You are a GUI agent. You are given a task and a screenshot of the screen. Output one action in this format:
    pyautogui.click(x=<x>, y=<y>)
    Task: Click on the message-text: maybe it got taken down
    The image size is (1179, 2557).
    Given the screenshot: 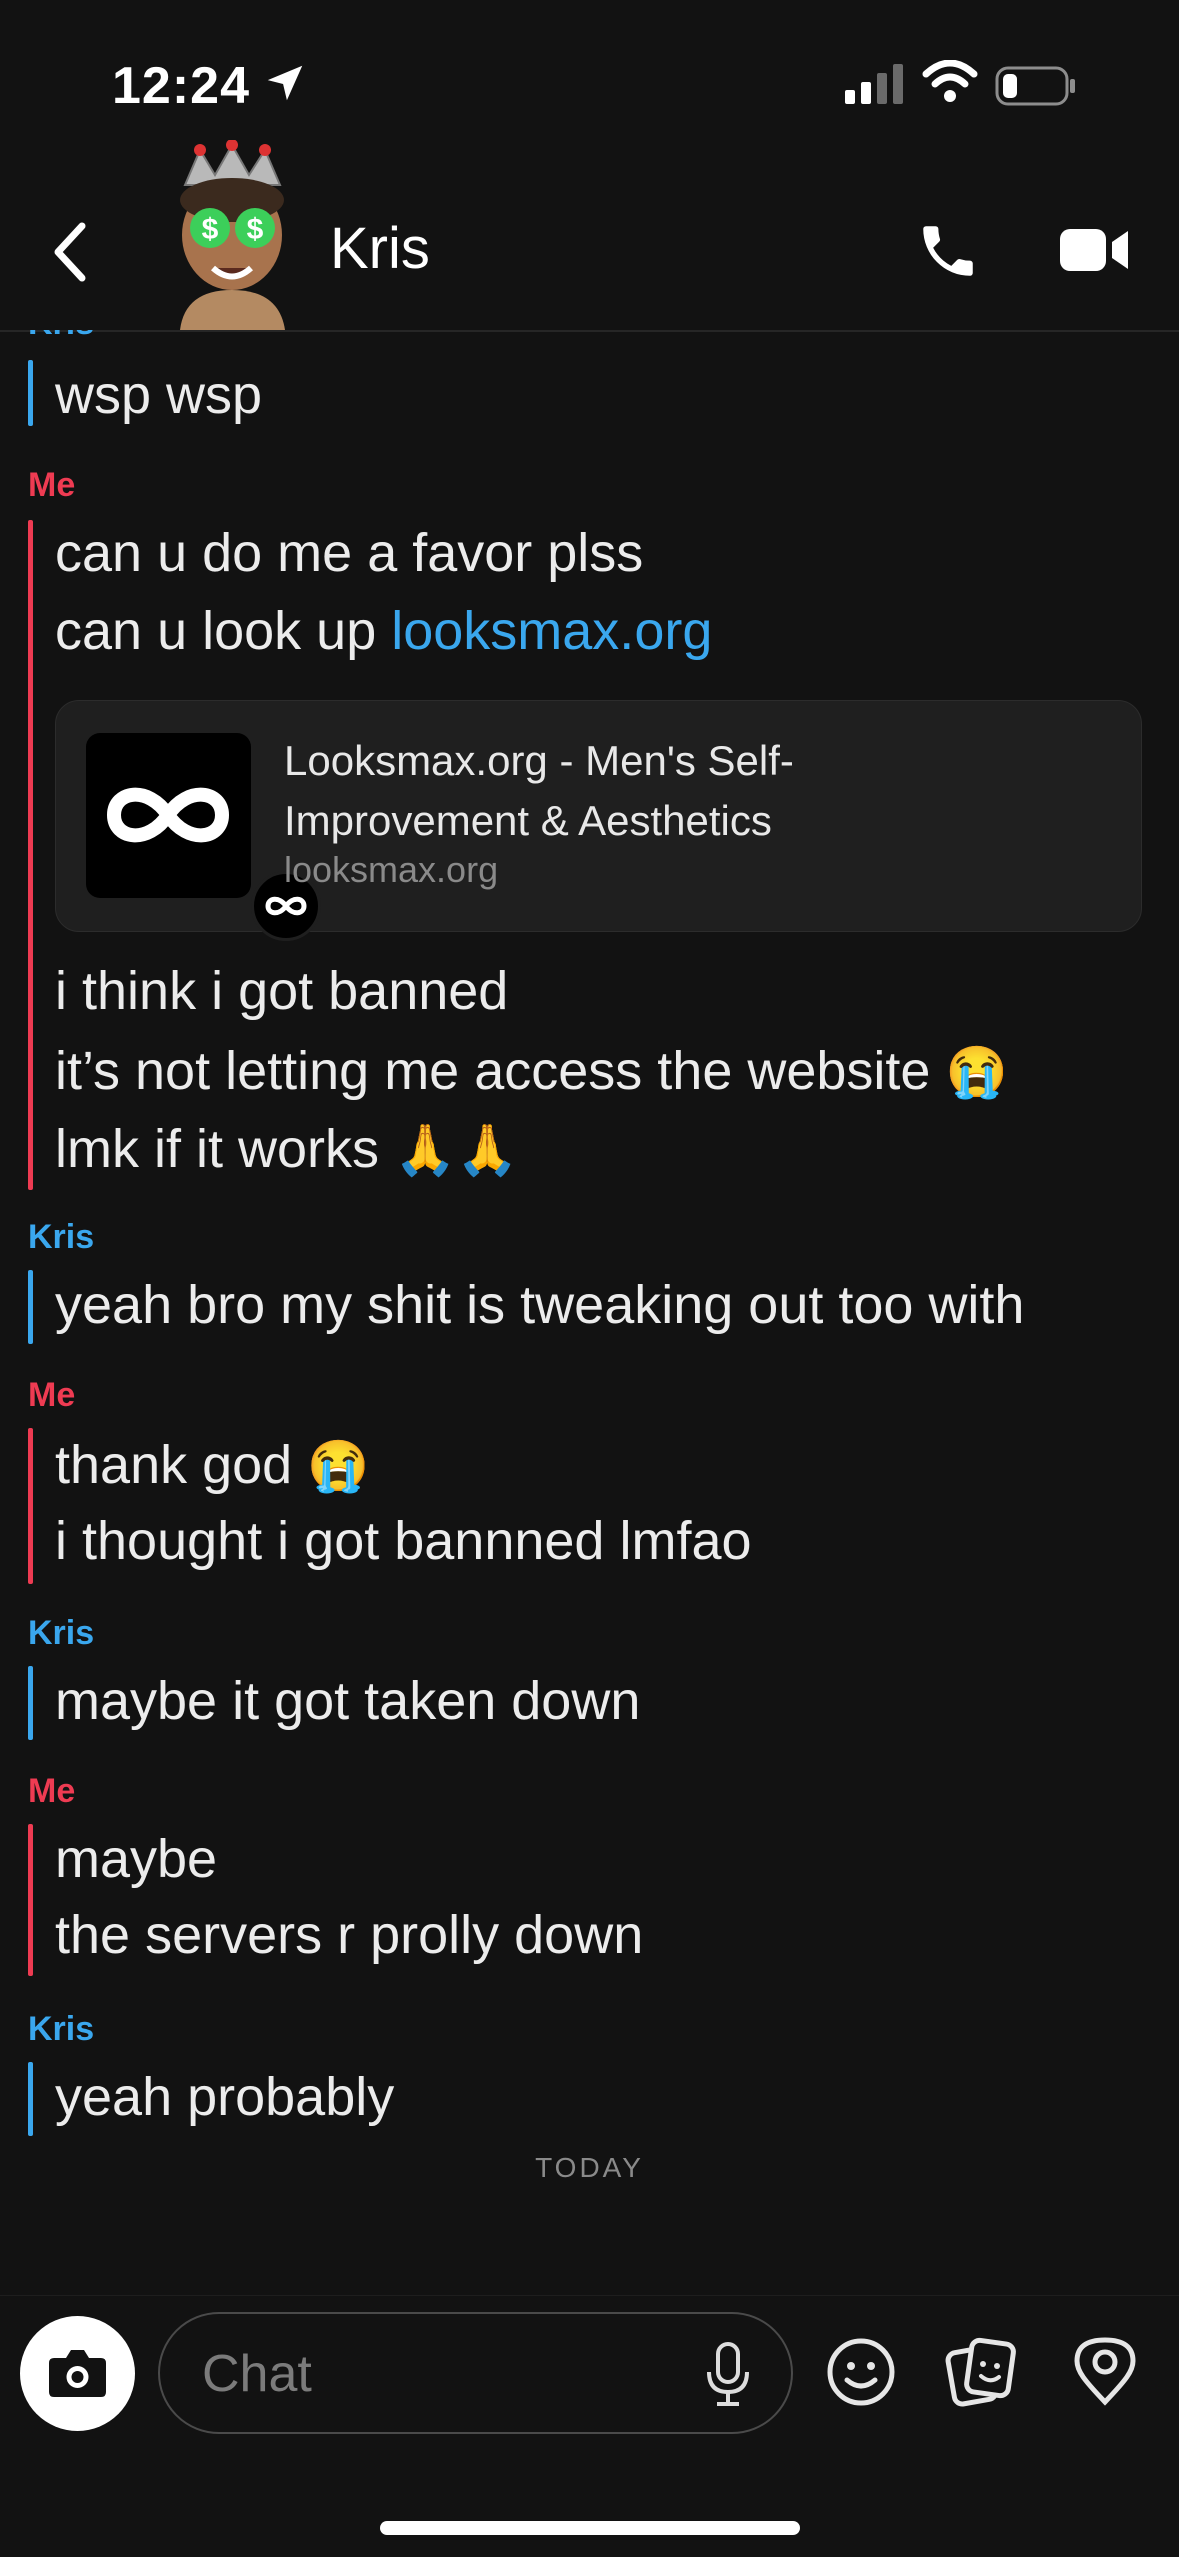 What is the action you would take?
    pyautogui.click(x=347, y=1701)
    